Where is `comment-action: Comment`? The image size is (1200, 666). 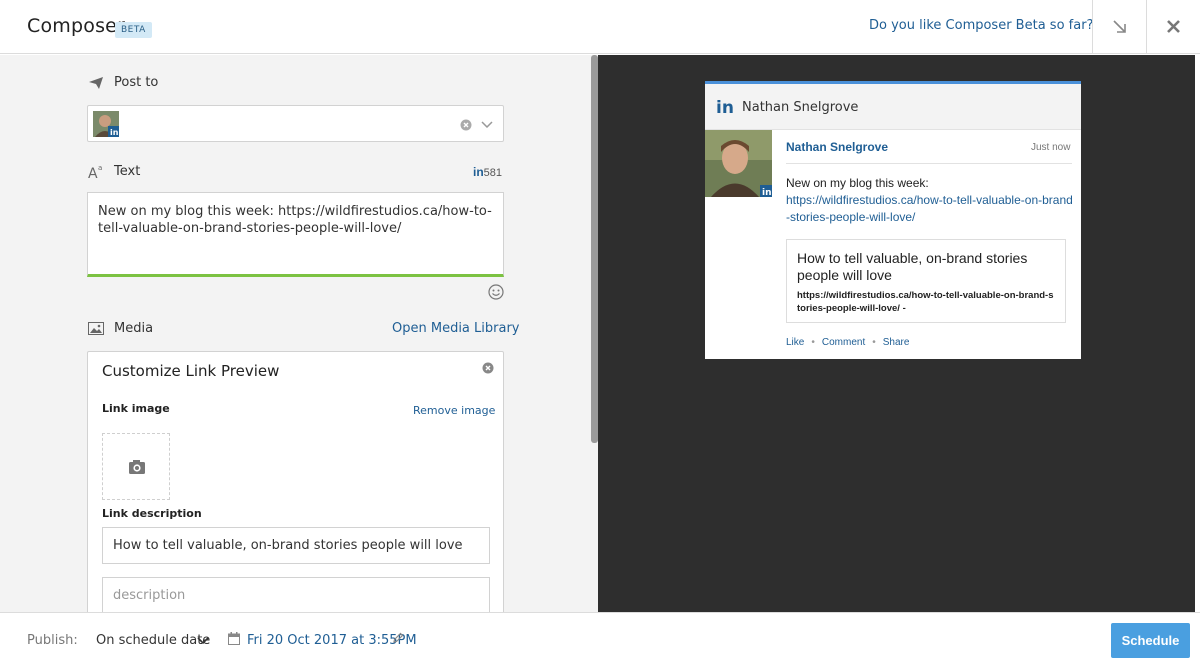 comment-action: Comment is located at coordinates (843, 342).